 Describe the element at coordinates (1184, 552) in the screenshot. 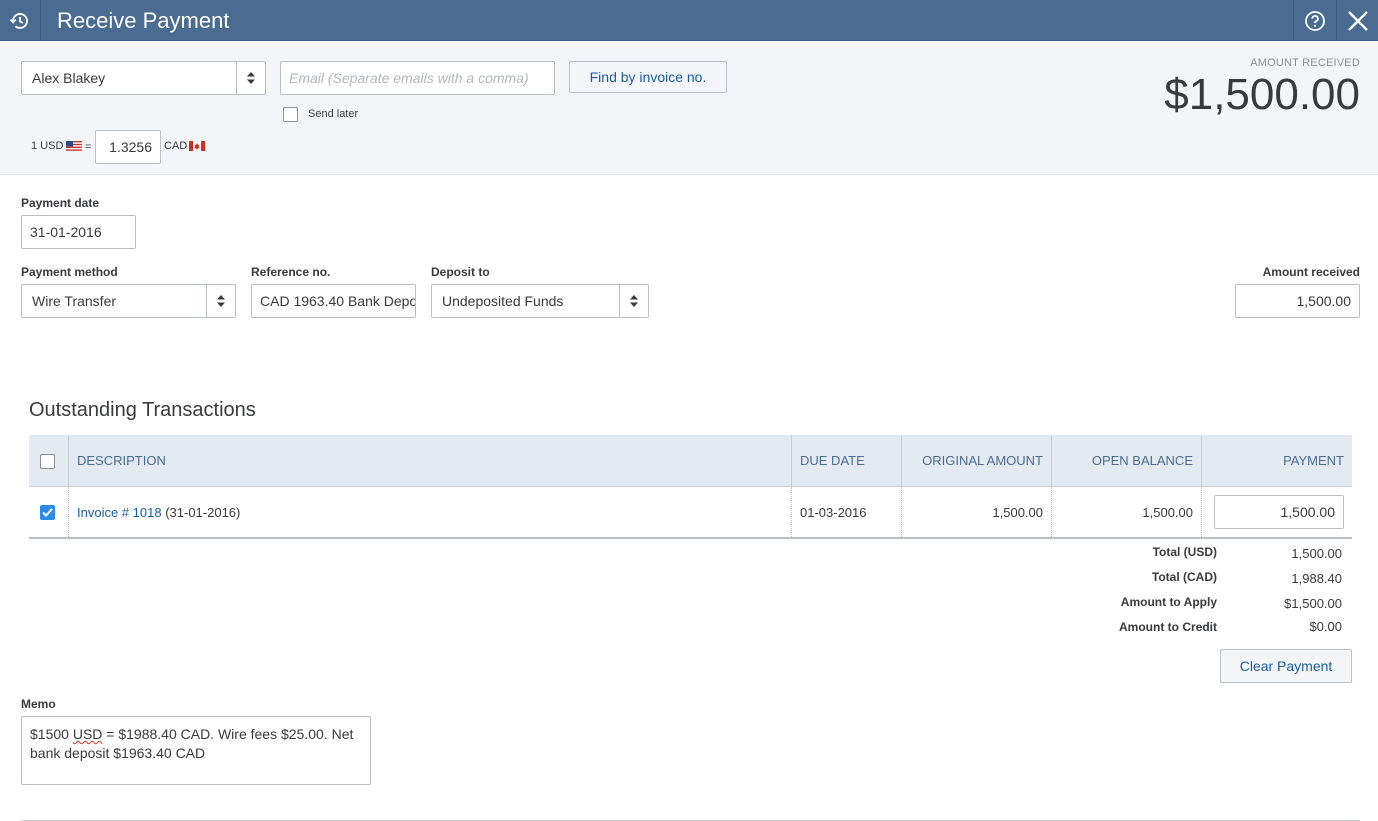

I see `total-usd-label: Total (USD)` at that location.